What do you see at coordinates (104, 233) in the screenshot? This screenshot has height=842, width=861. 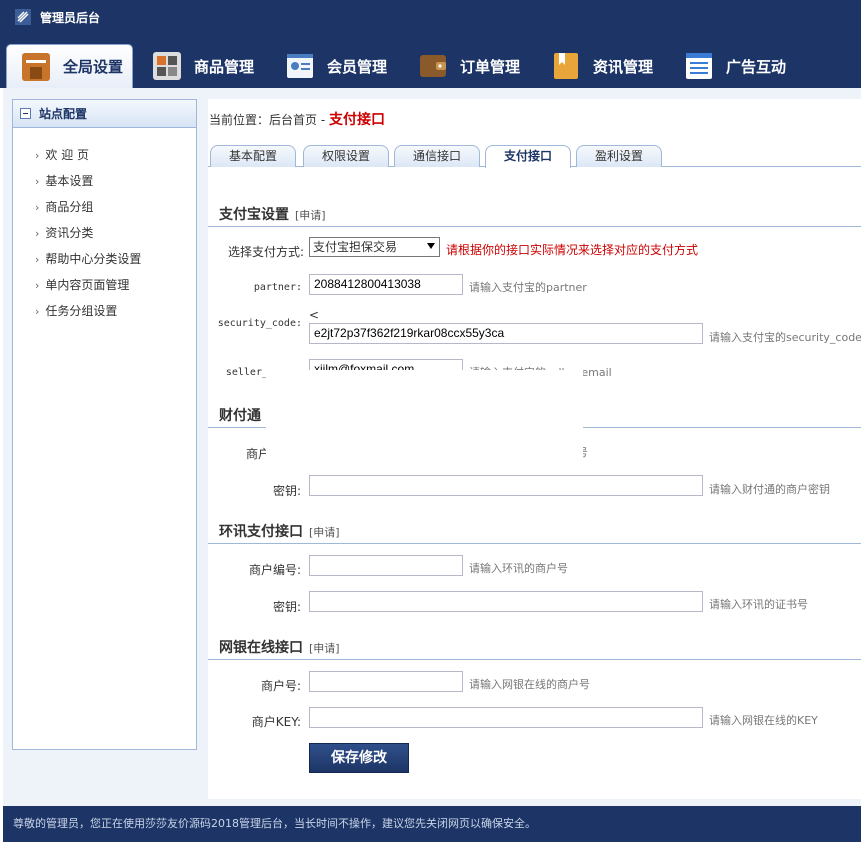 I see `sidebar-item-news-categories: › 资讯分类` at bounding box center [104, 233].